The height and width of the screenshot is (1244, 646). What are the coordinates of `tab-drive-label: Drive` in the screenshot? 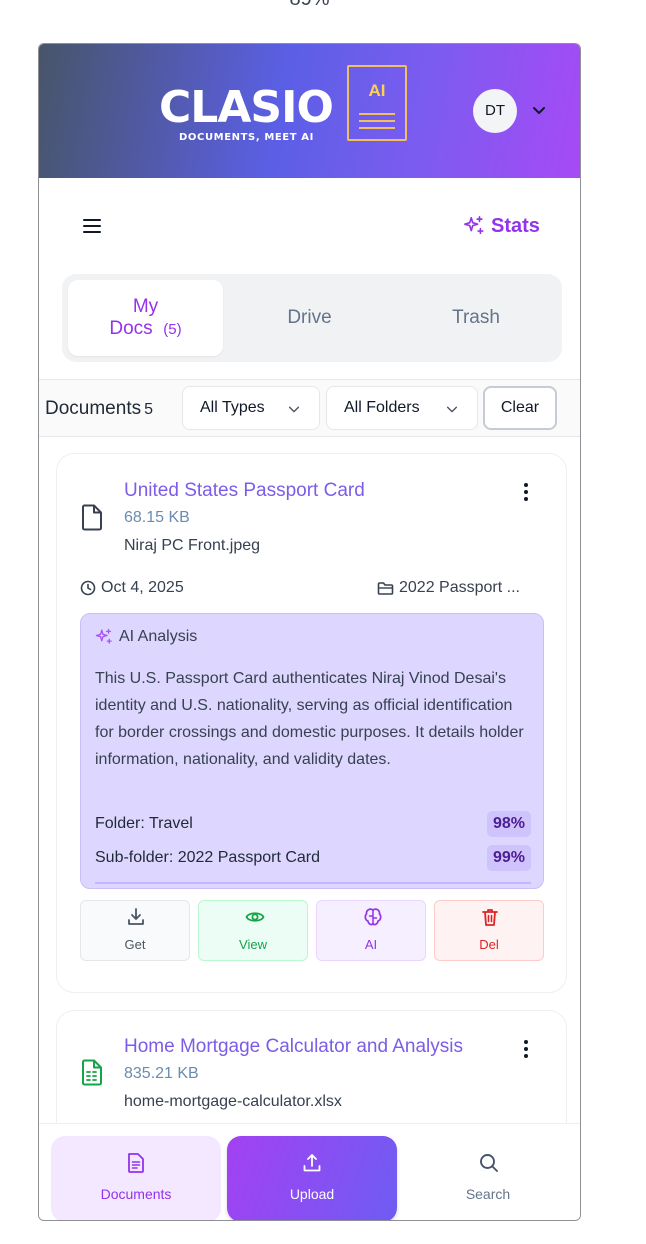 It's located at (309, 317).